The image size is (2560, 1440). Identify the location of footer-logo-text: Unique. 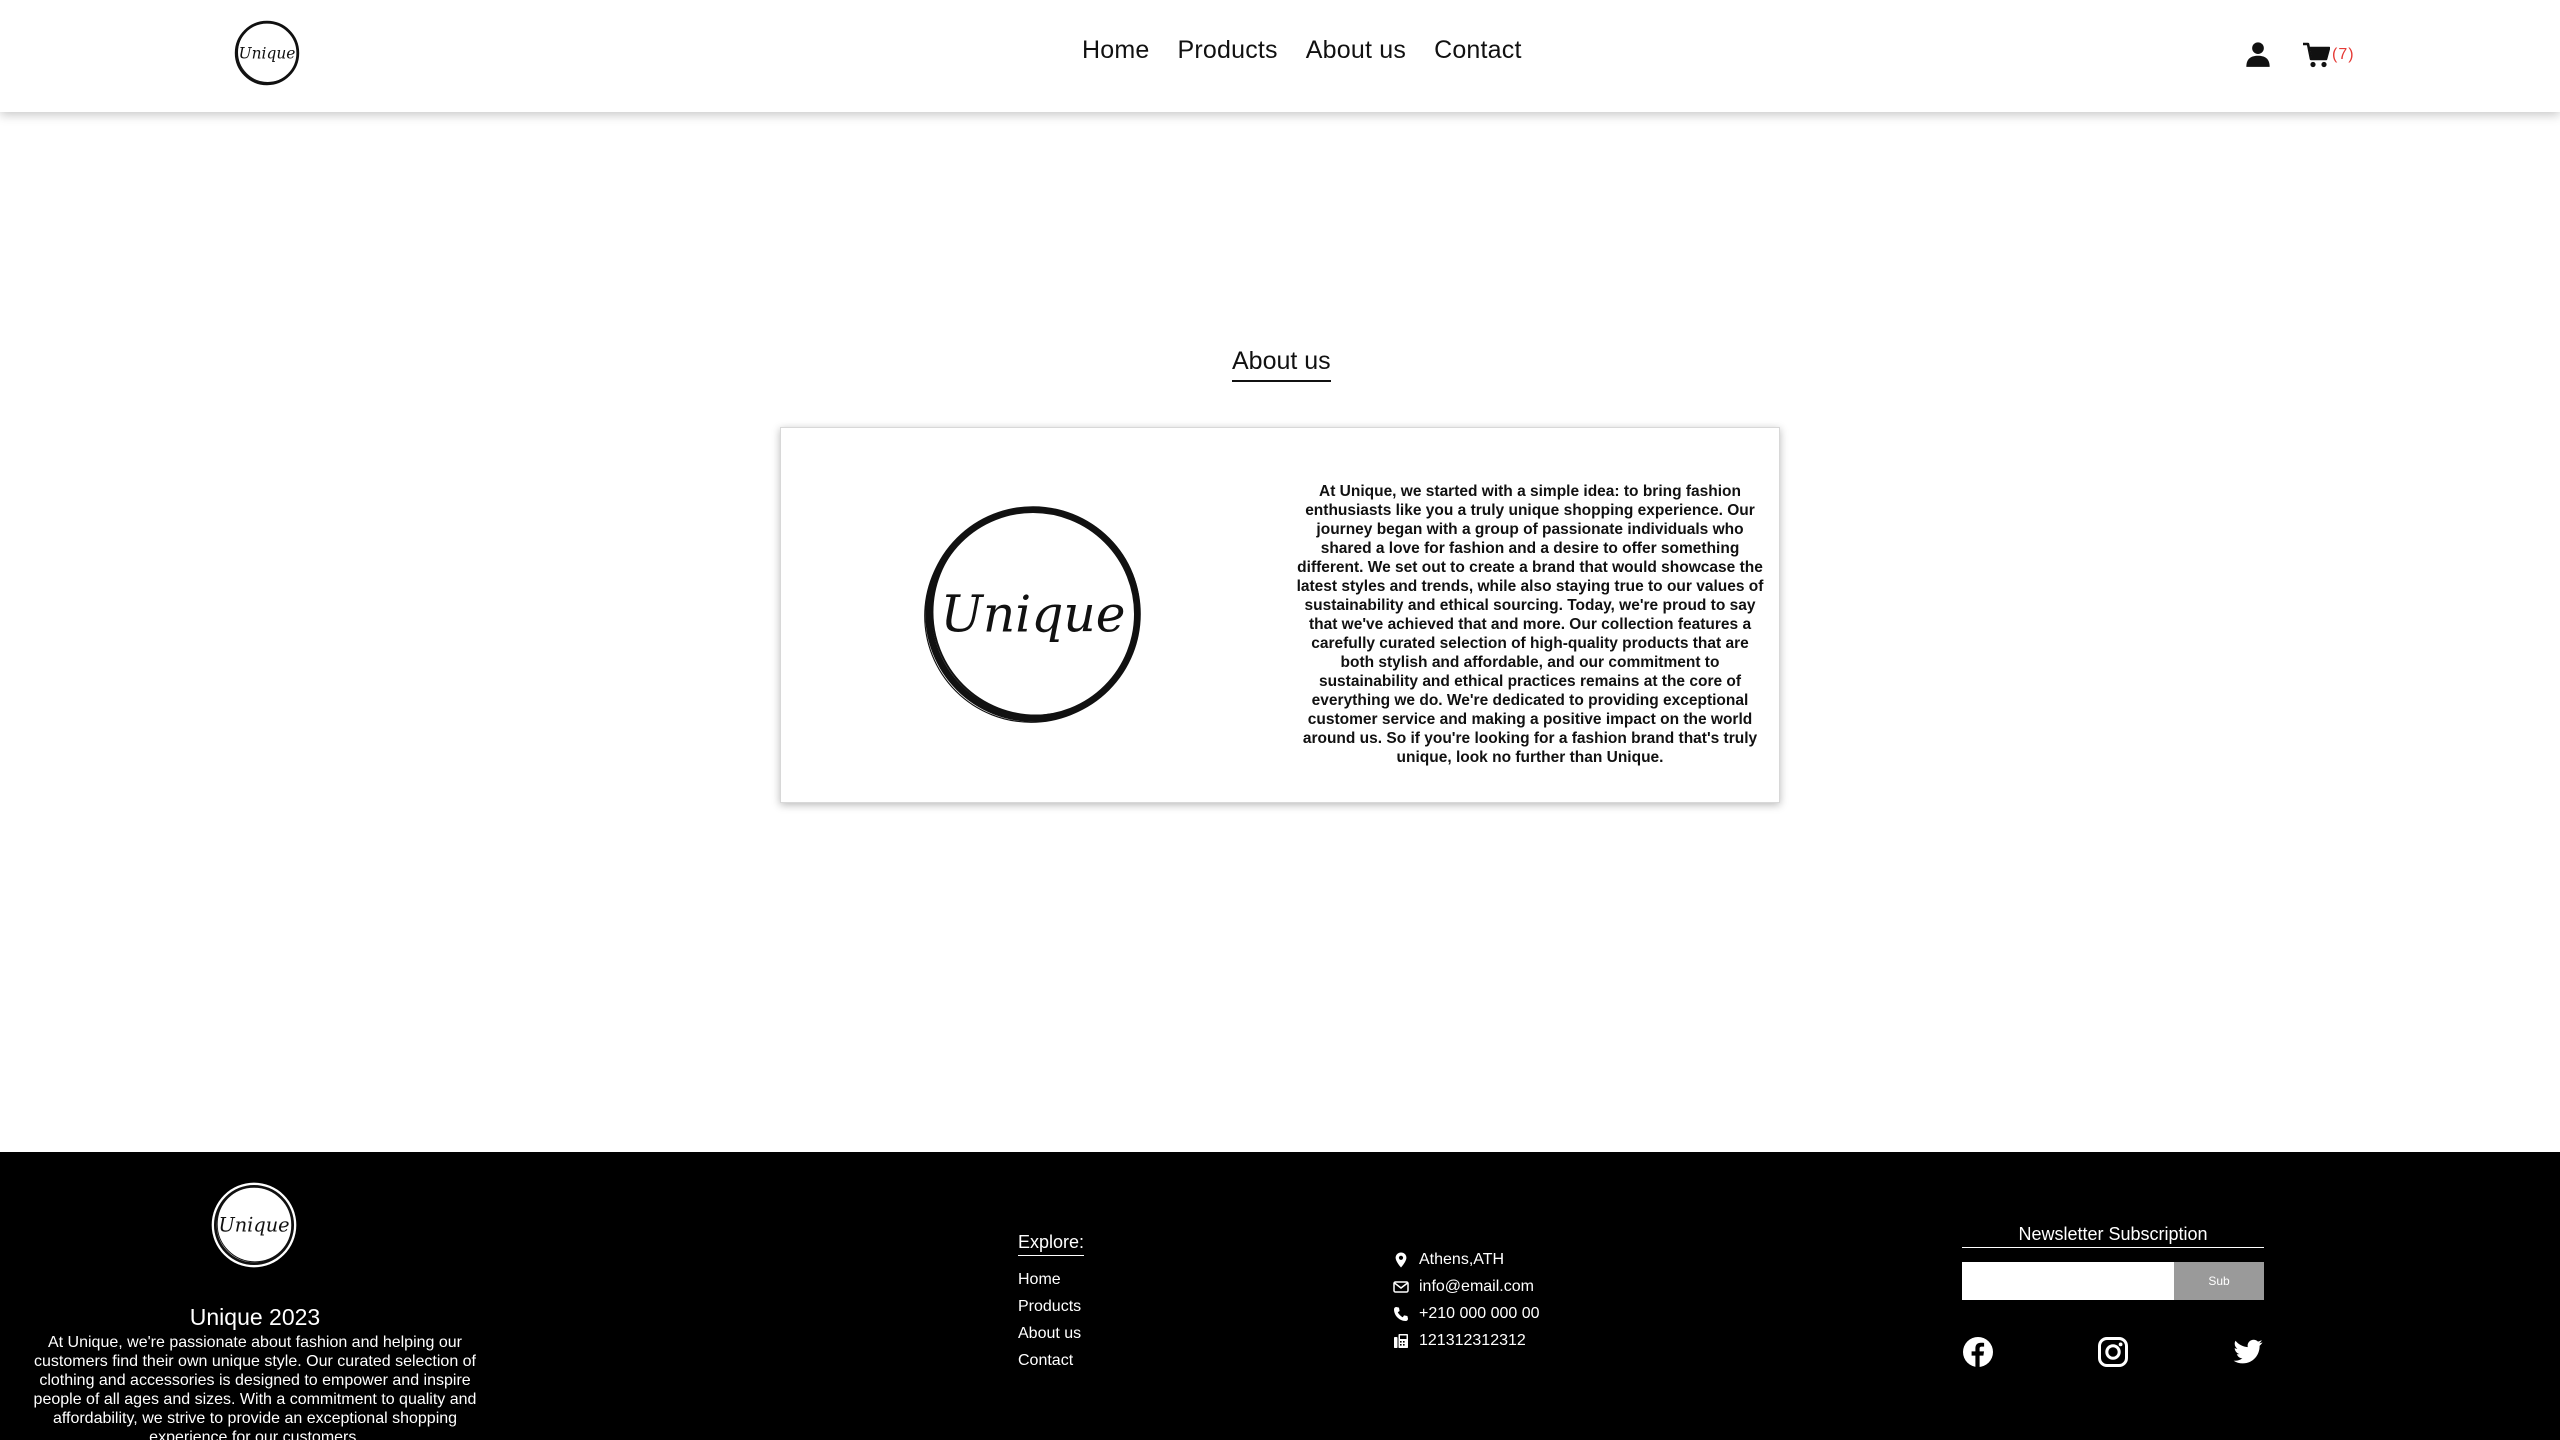
(253, 1224).